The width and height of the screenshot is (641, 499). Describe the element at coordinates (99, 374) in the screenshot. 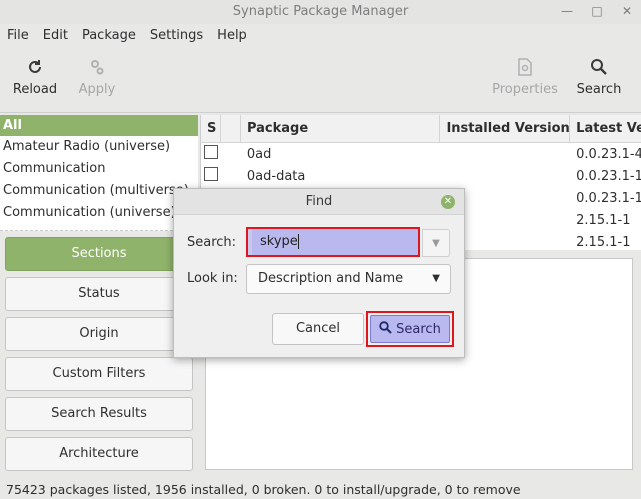

I see `custom-filters-button: Custom Filters` at that location.